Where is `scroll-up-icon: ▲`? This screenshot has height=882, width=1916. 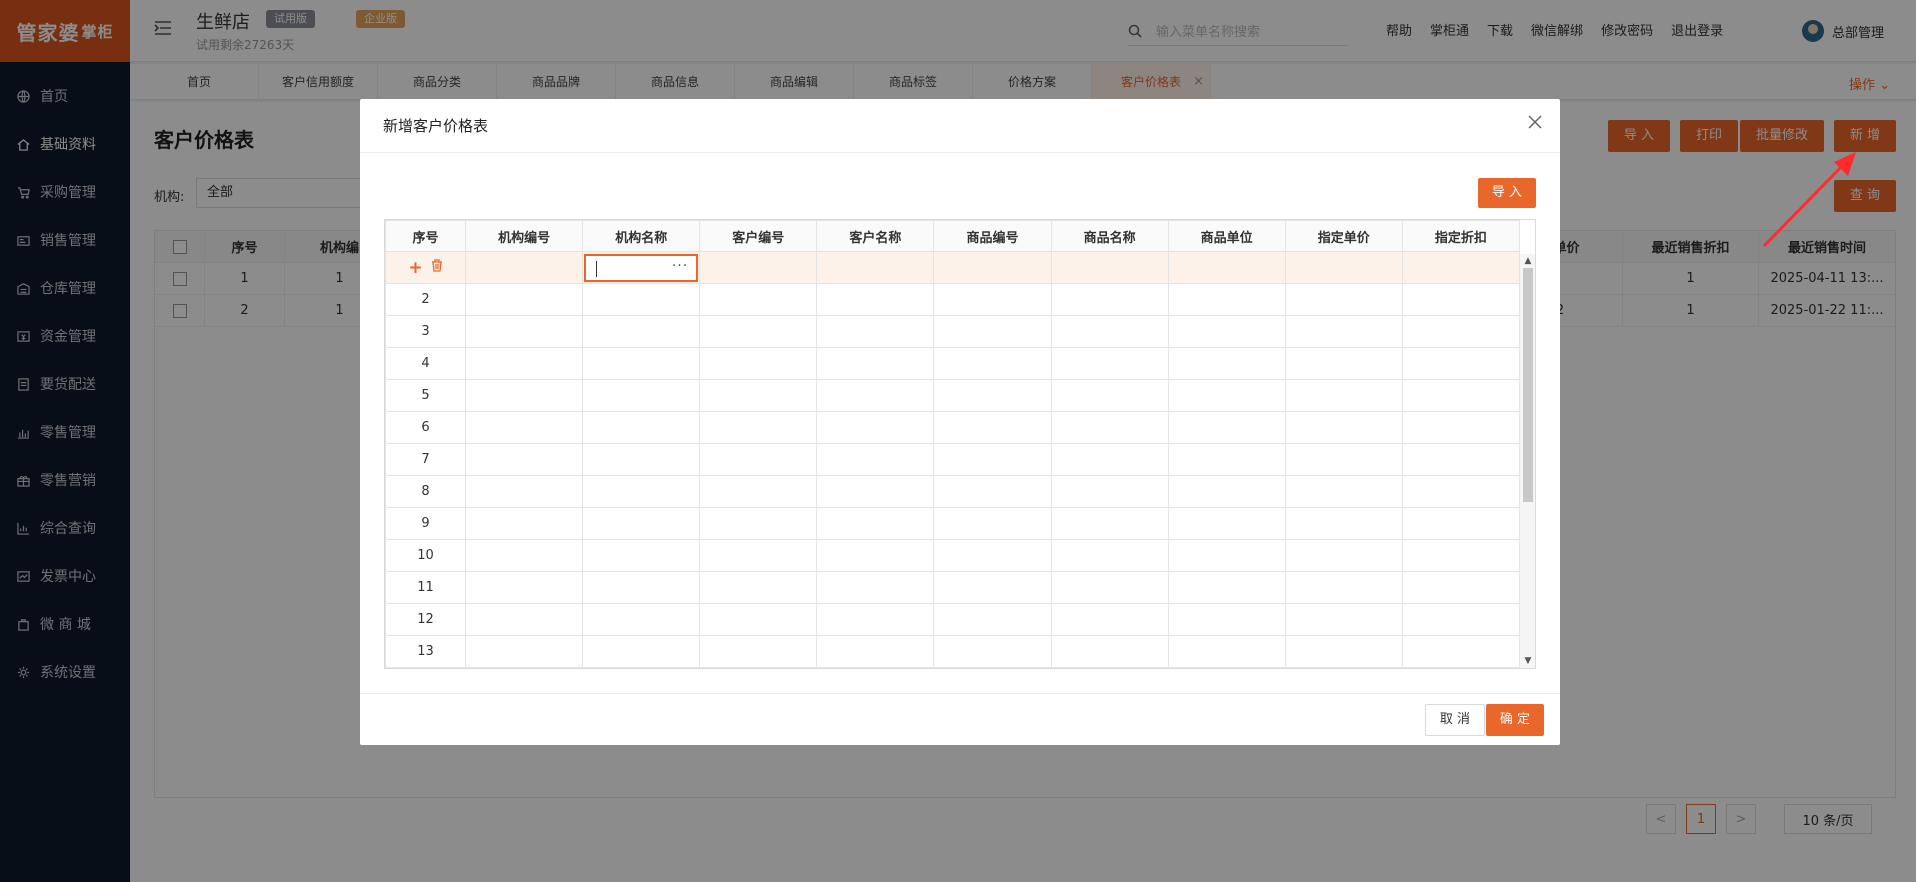 scroll-up-icon: ▲ is located at coordinates (1527, 261).